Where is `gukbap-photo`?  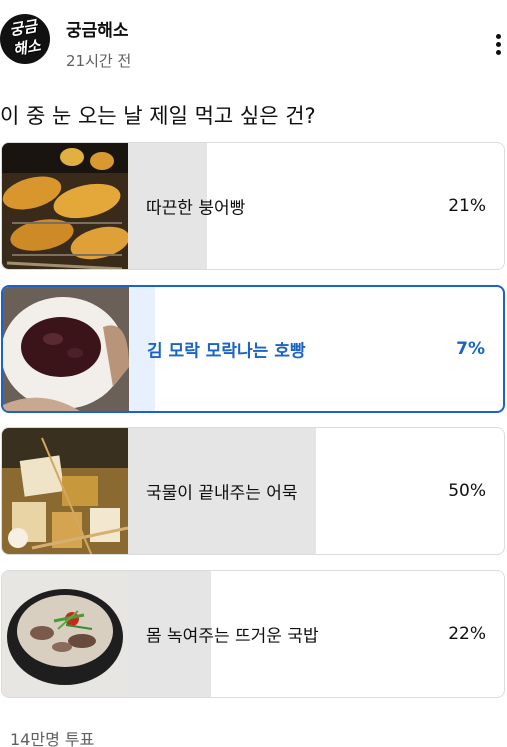 gukbap-photo is located at coordinates (65, 634).